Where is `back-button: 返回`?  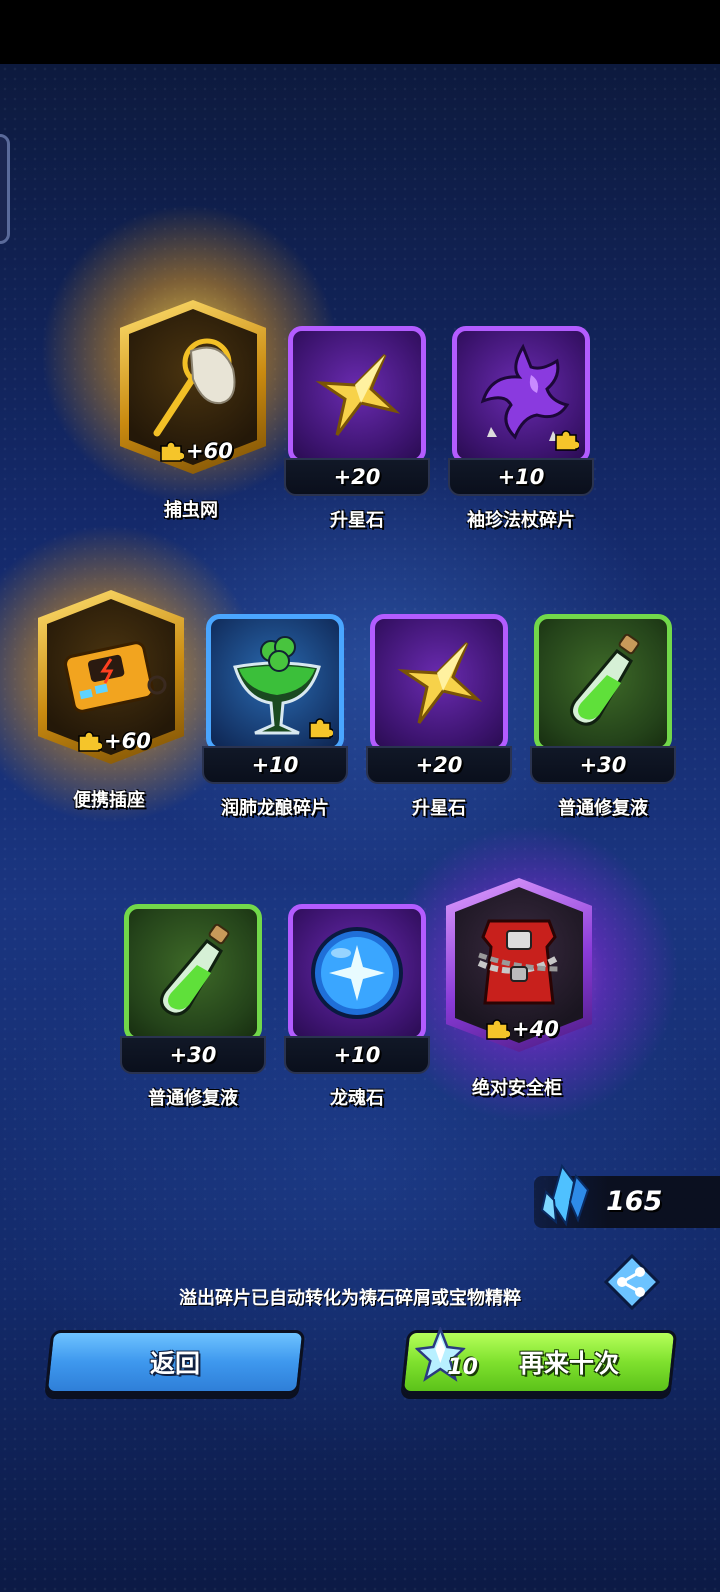 back-button: 返回 is located at coordinates (175, 1362).